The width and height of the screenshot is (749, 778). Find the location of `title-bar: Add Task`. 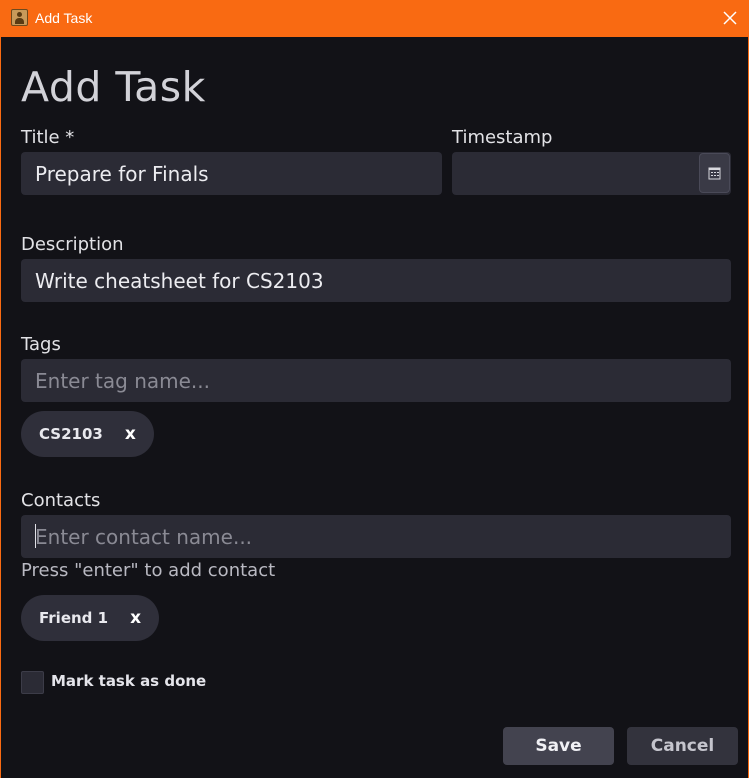

title-bar: Add Task is located at coordinates (374, 18).